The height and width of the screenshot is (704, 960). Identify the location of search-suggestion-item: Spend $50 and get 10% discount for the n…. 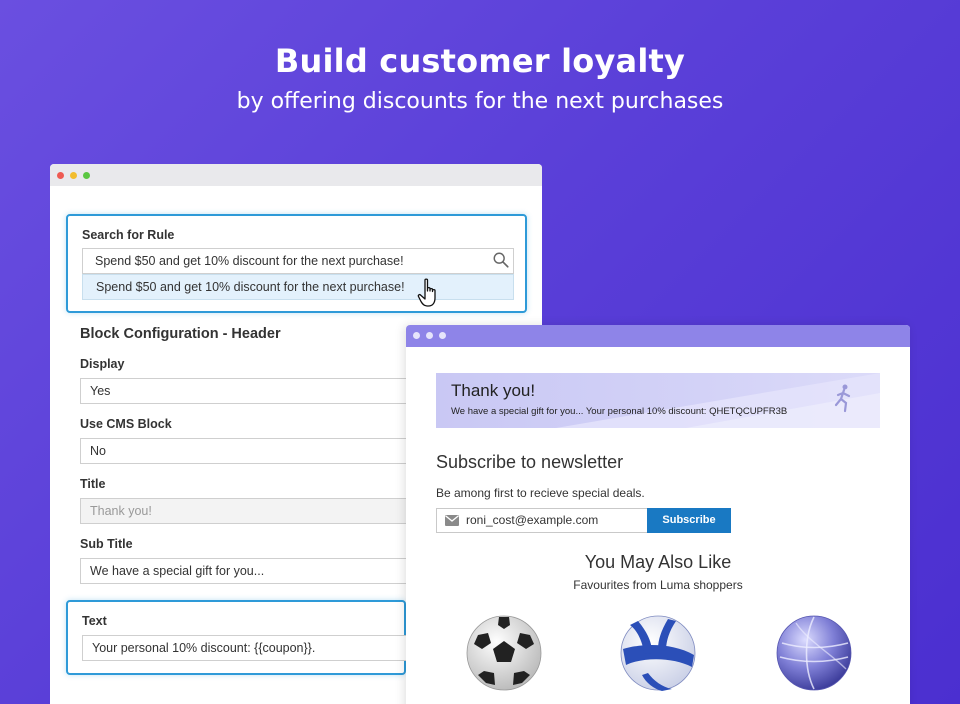
(298, 287).